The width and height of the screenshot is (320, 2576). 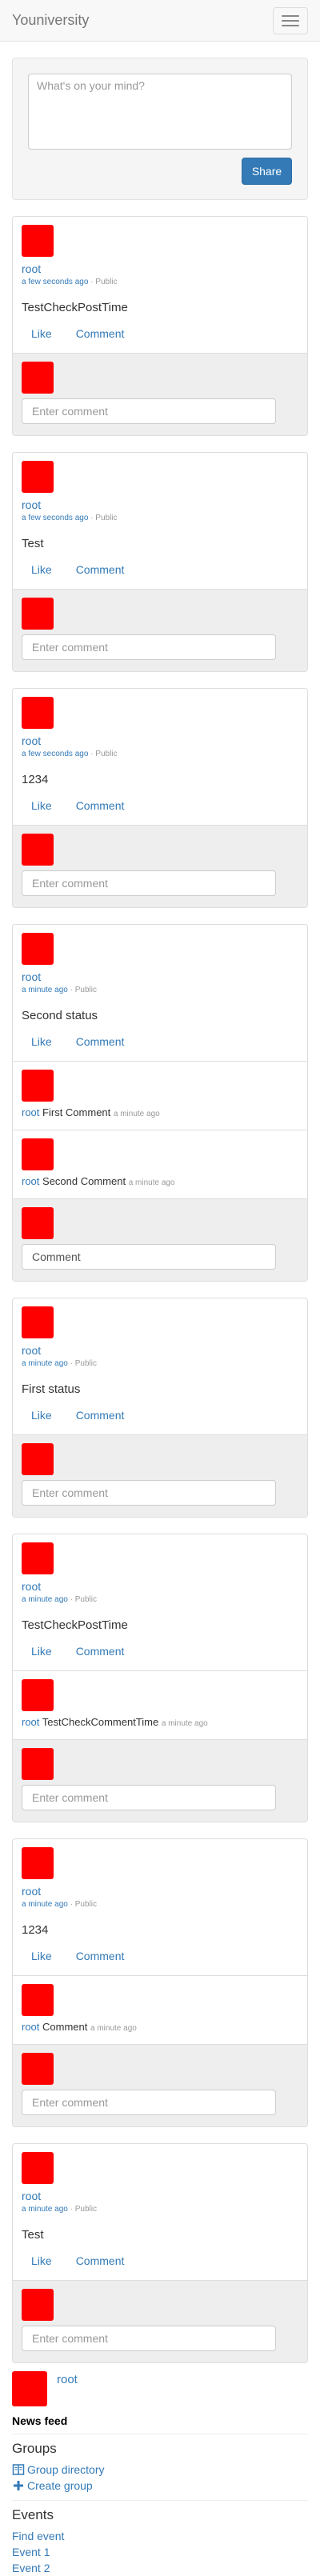 What do you see at coordinates (160, 990) in the screenshot?
I see `post-meta: a minute ago · Public` at bounding box center [160, 990].